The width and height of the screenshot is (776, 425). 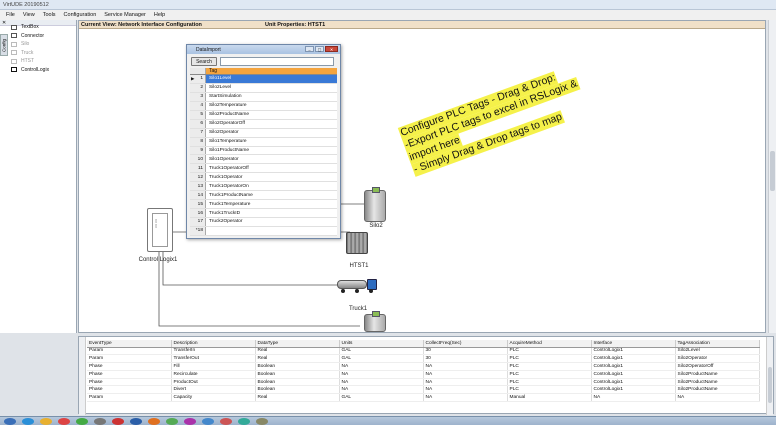 What do you see at coordinates (297, 344) in the screenshot?
I see `col-datatype: DataType` at bounding box center [297, 344].